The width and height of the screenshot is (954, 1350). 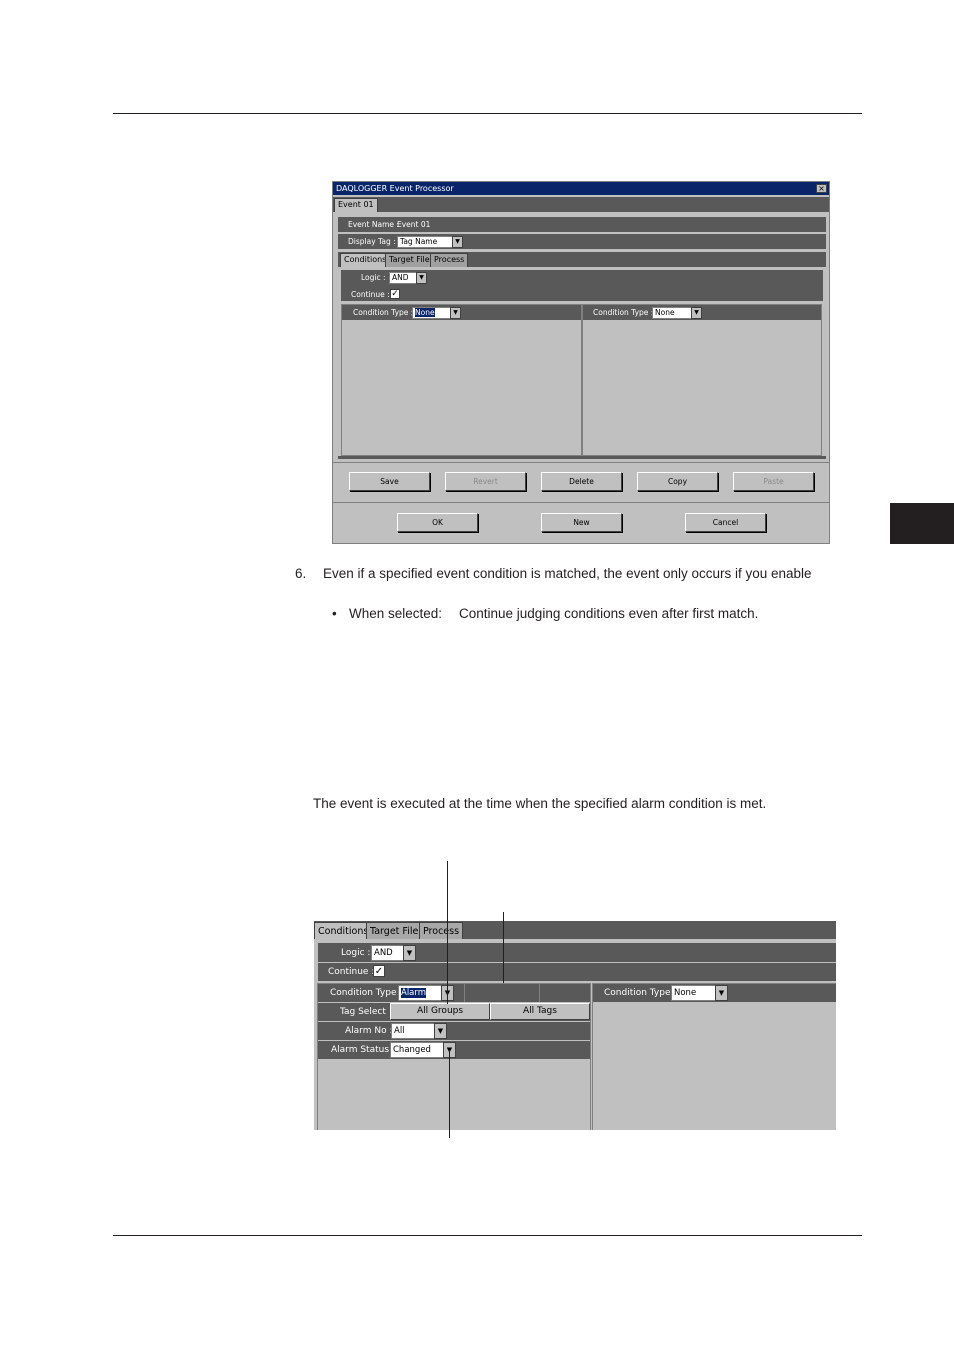 I want to click on display-tag-label: Display Tag :, so click(x=372, y=241).